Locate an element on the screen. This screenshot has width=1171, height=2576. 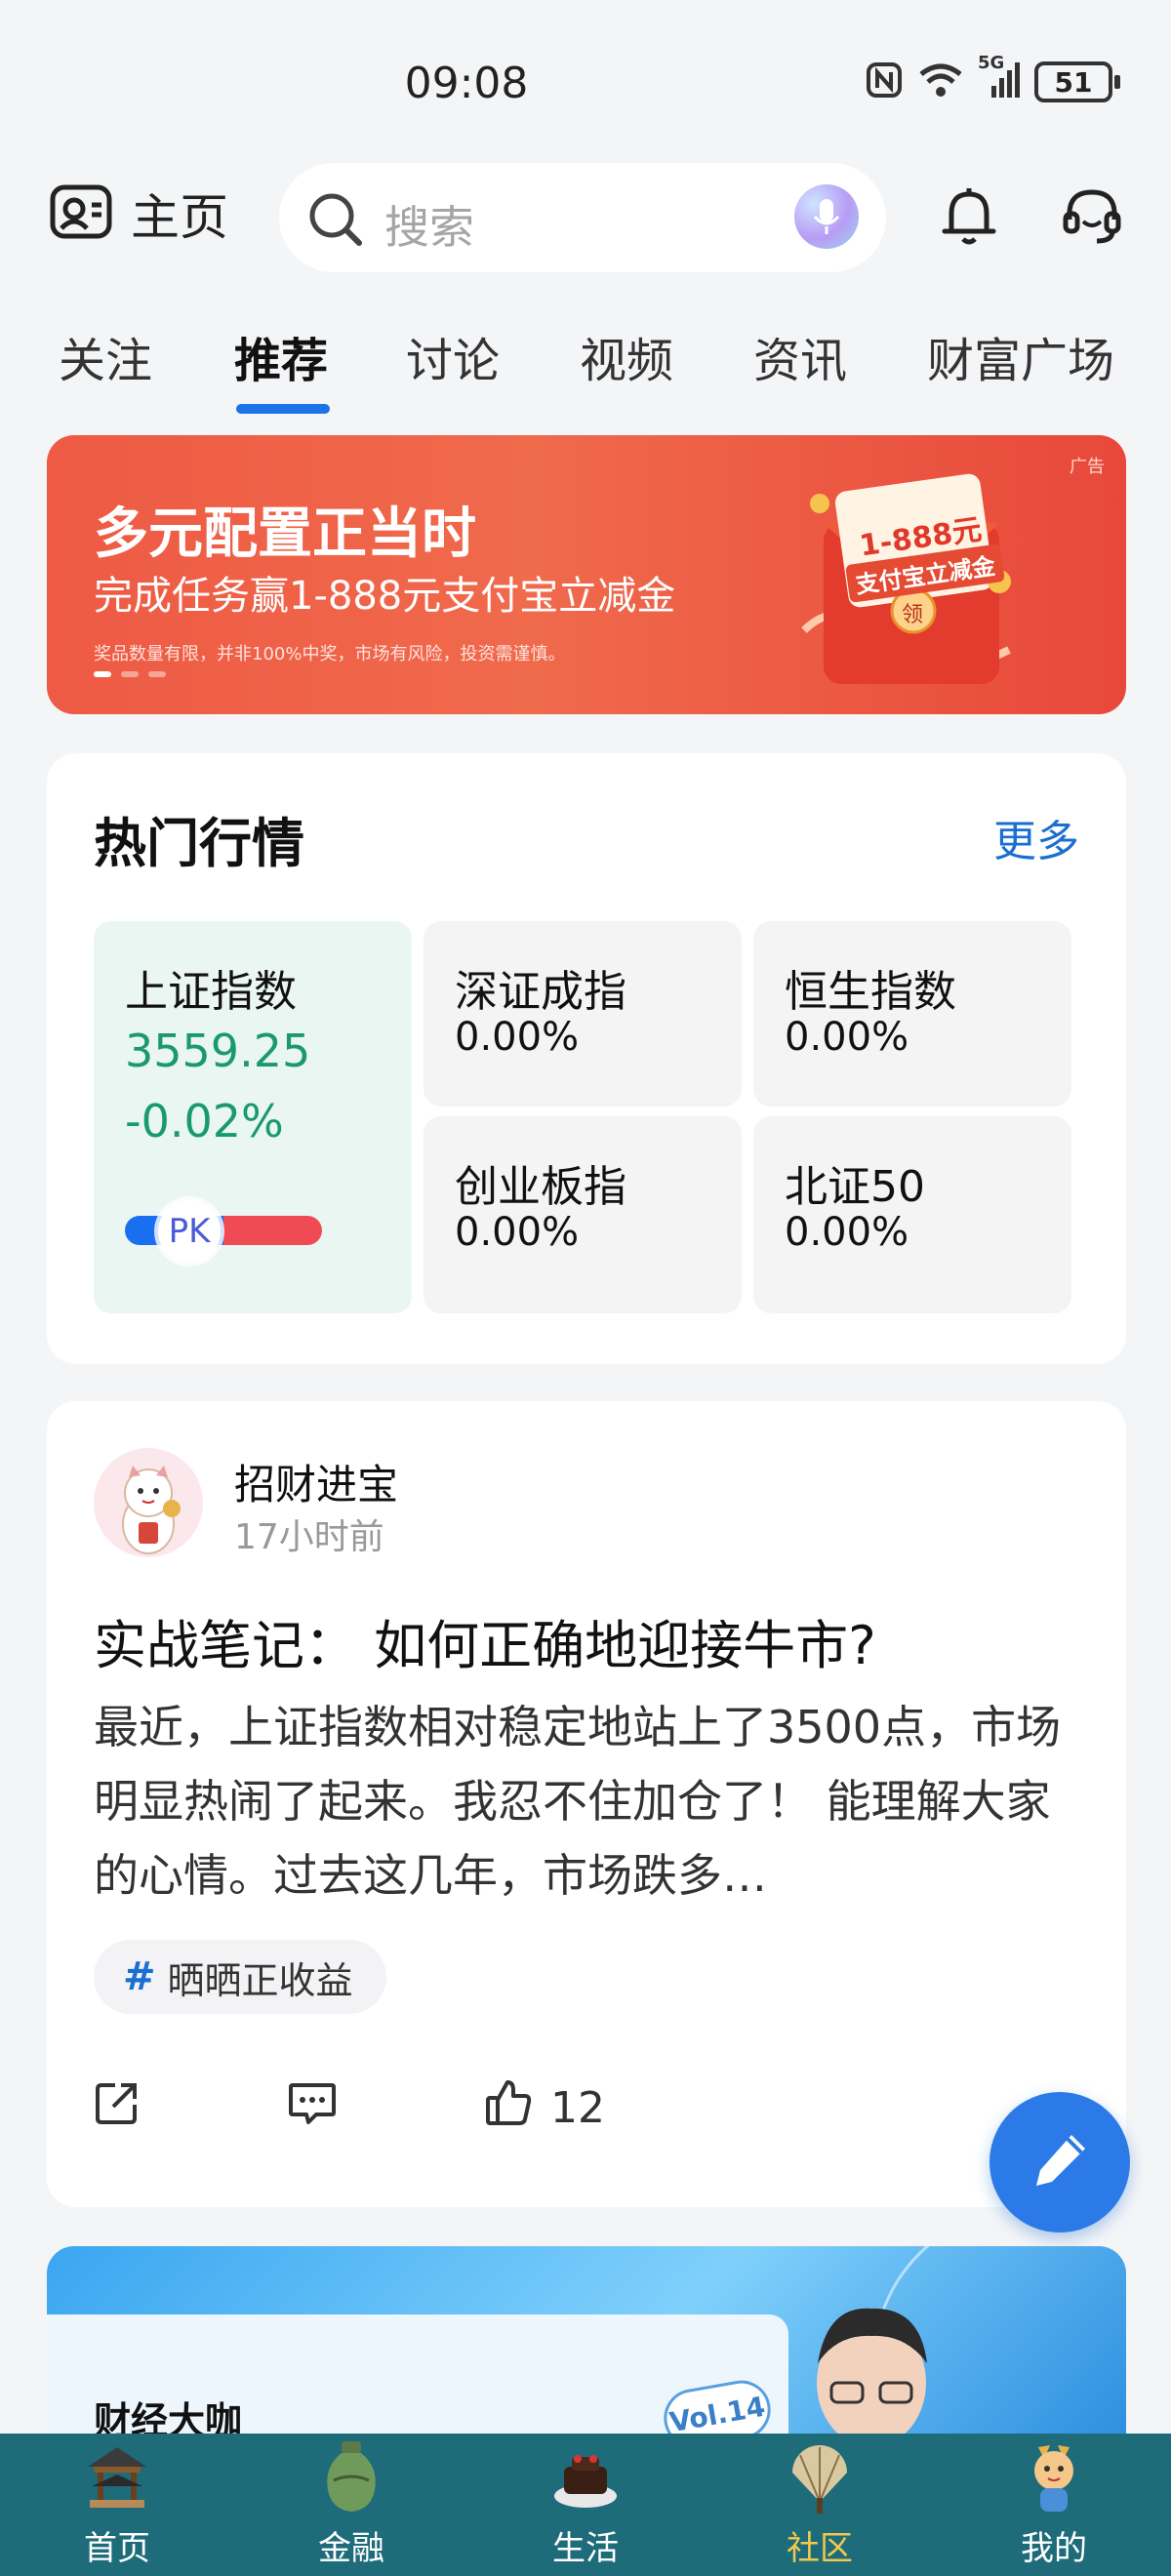
profile-card-icon is located at coordinates (81, 214).